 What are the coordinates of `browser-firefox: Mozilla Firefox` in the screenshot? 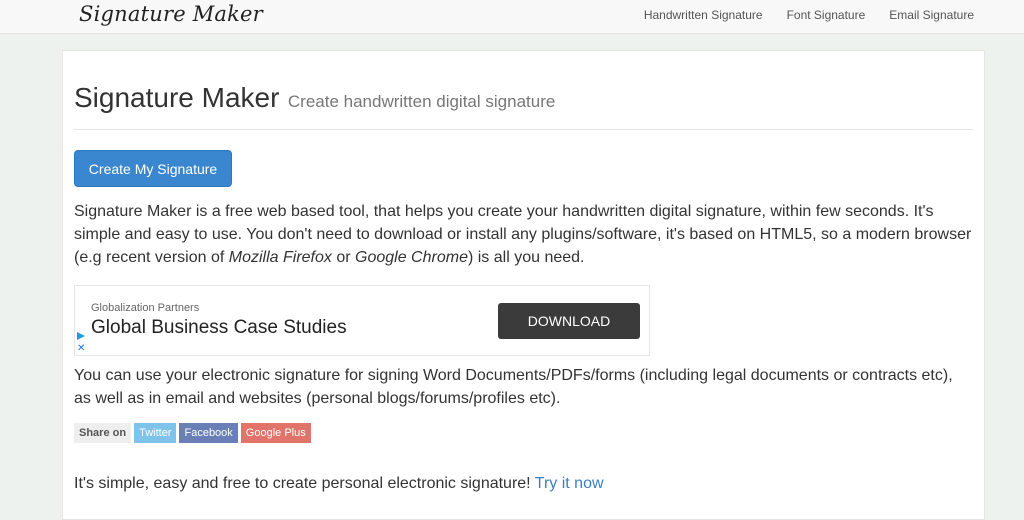 It's located at (280, 257).